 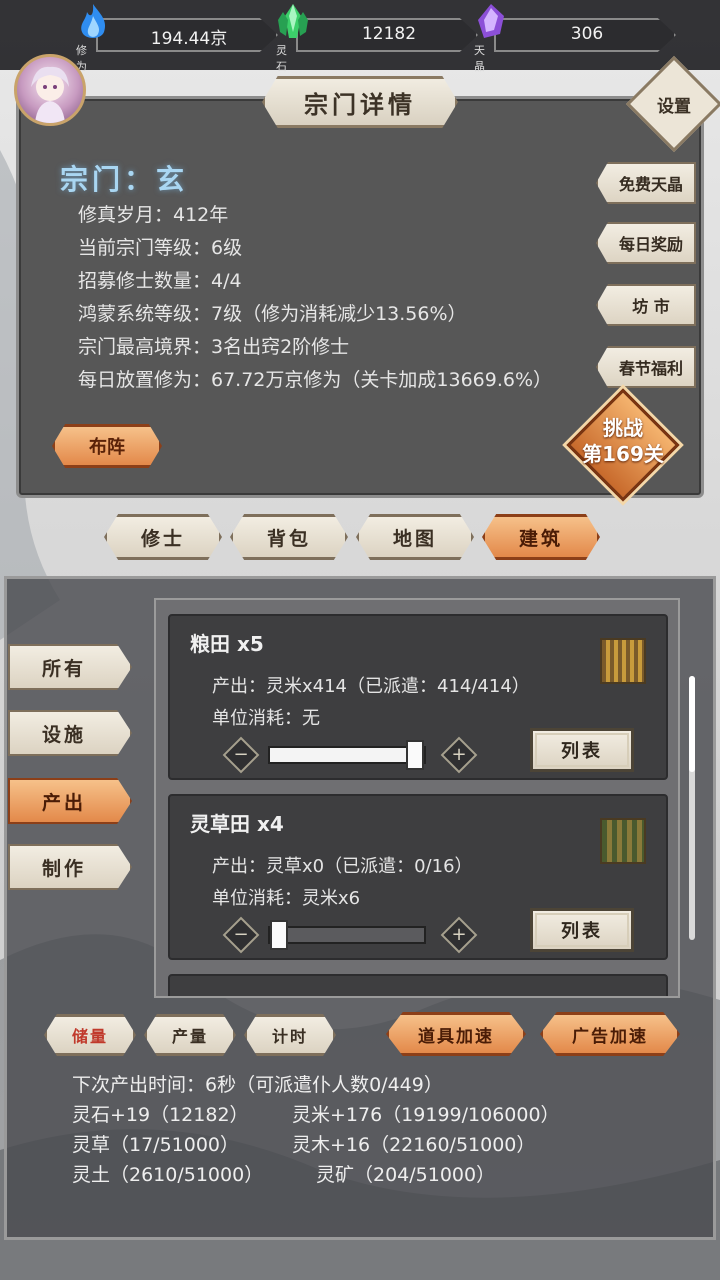 What do you see at coordinates (623, 454) in the screenshot?
I see `challenge-stage: 第169关` at bounding box center [623, 454].